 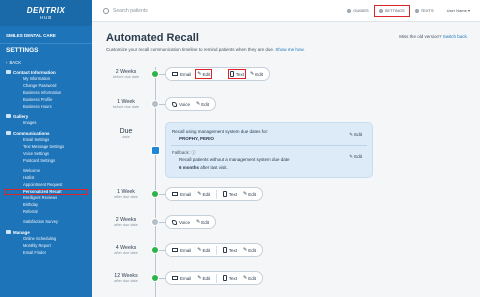 What do you see at coordinates (46, 198) in the screenshot?
I see `sidebar-item-intelligent-reviews: Intelligent Reviews` at bounding box center [46, 198].